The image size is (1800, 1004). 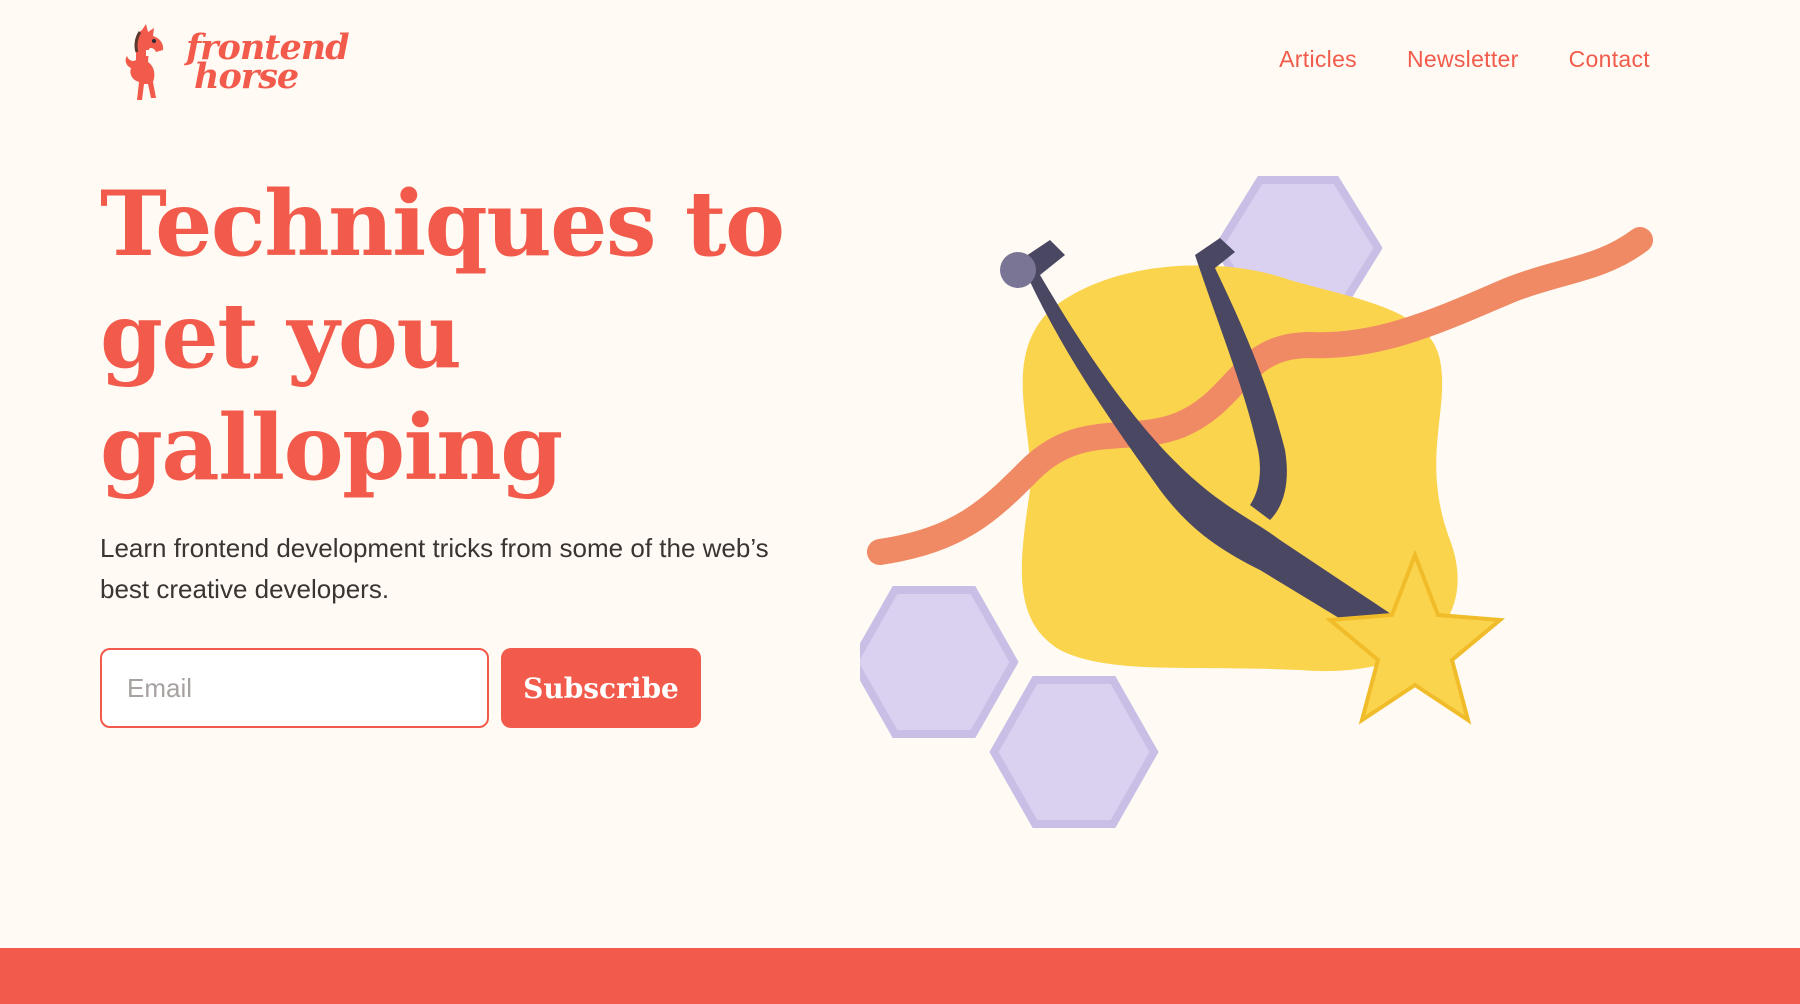 What do you see at coordinates (144, 62) in the screenshot?
I see `horse-logo-icon` at bounding box center [144, 62].